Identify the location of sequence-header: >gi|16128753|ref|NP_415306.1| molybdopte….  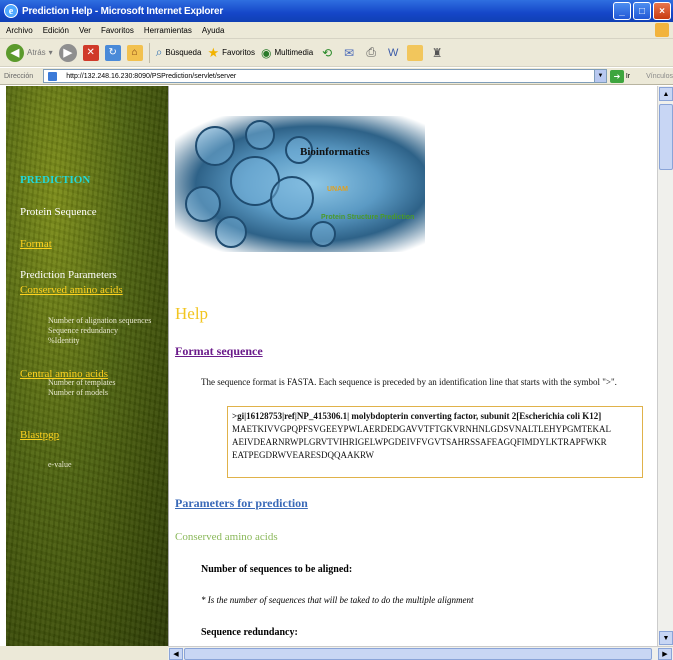
(417, 416).